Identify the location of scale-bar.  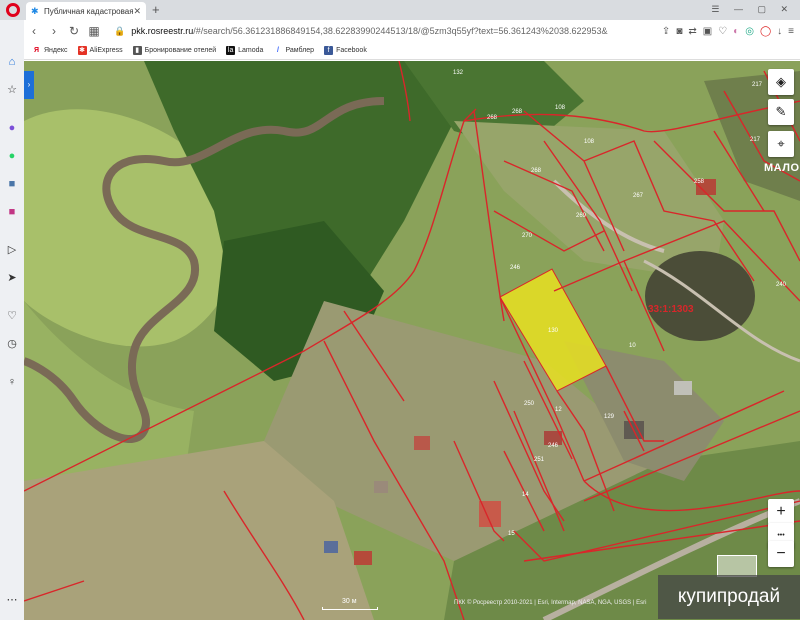
(350, 608).